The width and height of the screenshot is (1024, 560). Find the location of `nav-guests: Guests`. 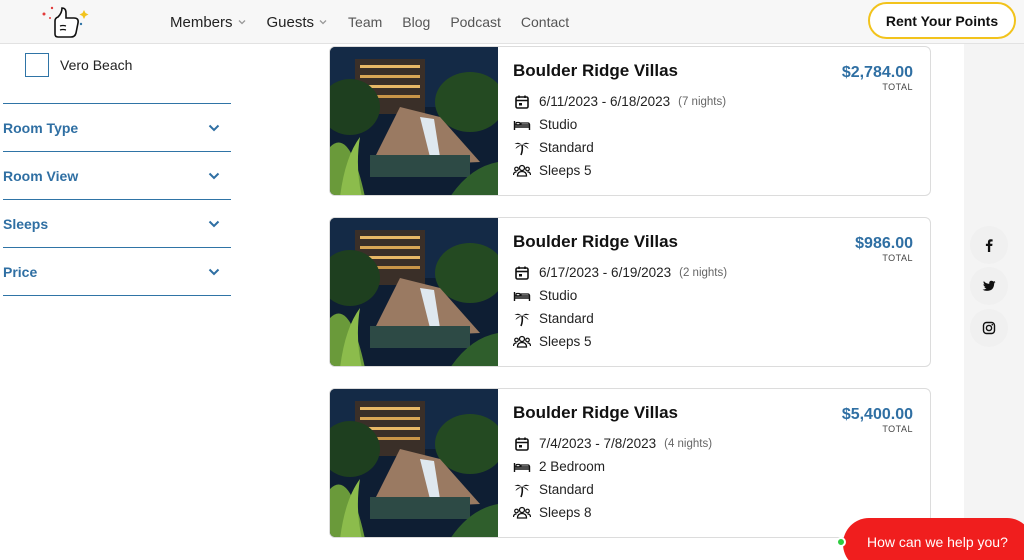

nav-guests: Guests is located at coordinates (298, 22).